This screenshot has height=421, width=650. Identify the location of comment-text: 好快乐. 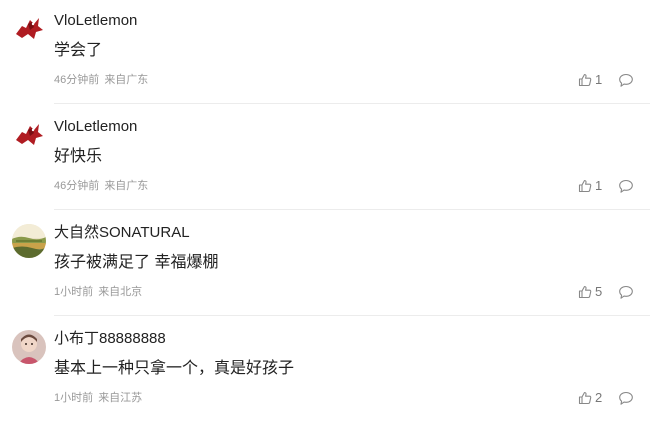
(78, 156).